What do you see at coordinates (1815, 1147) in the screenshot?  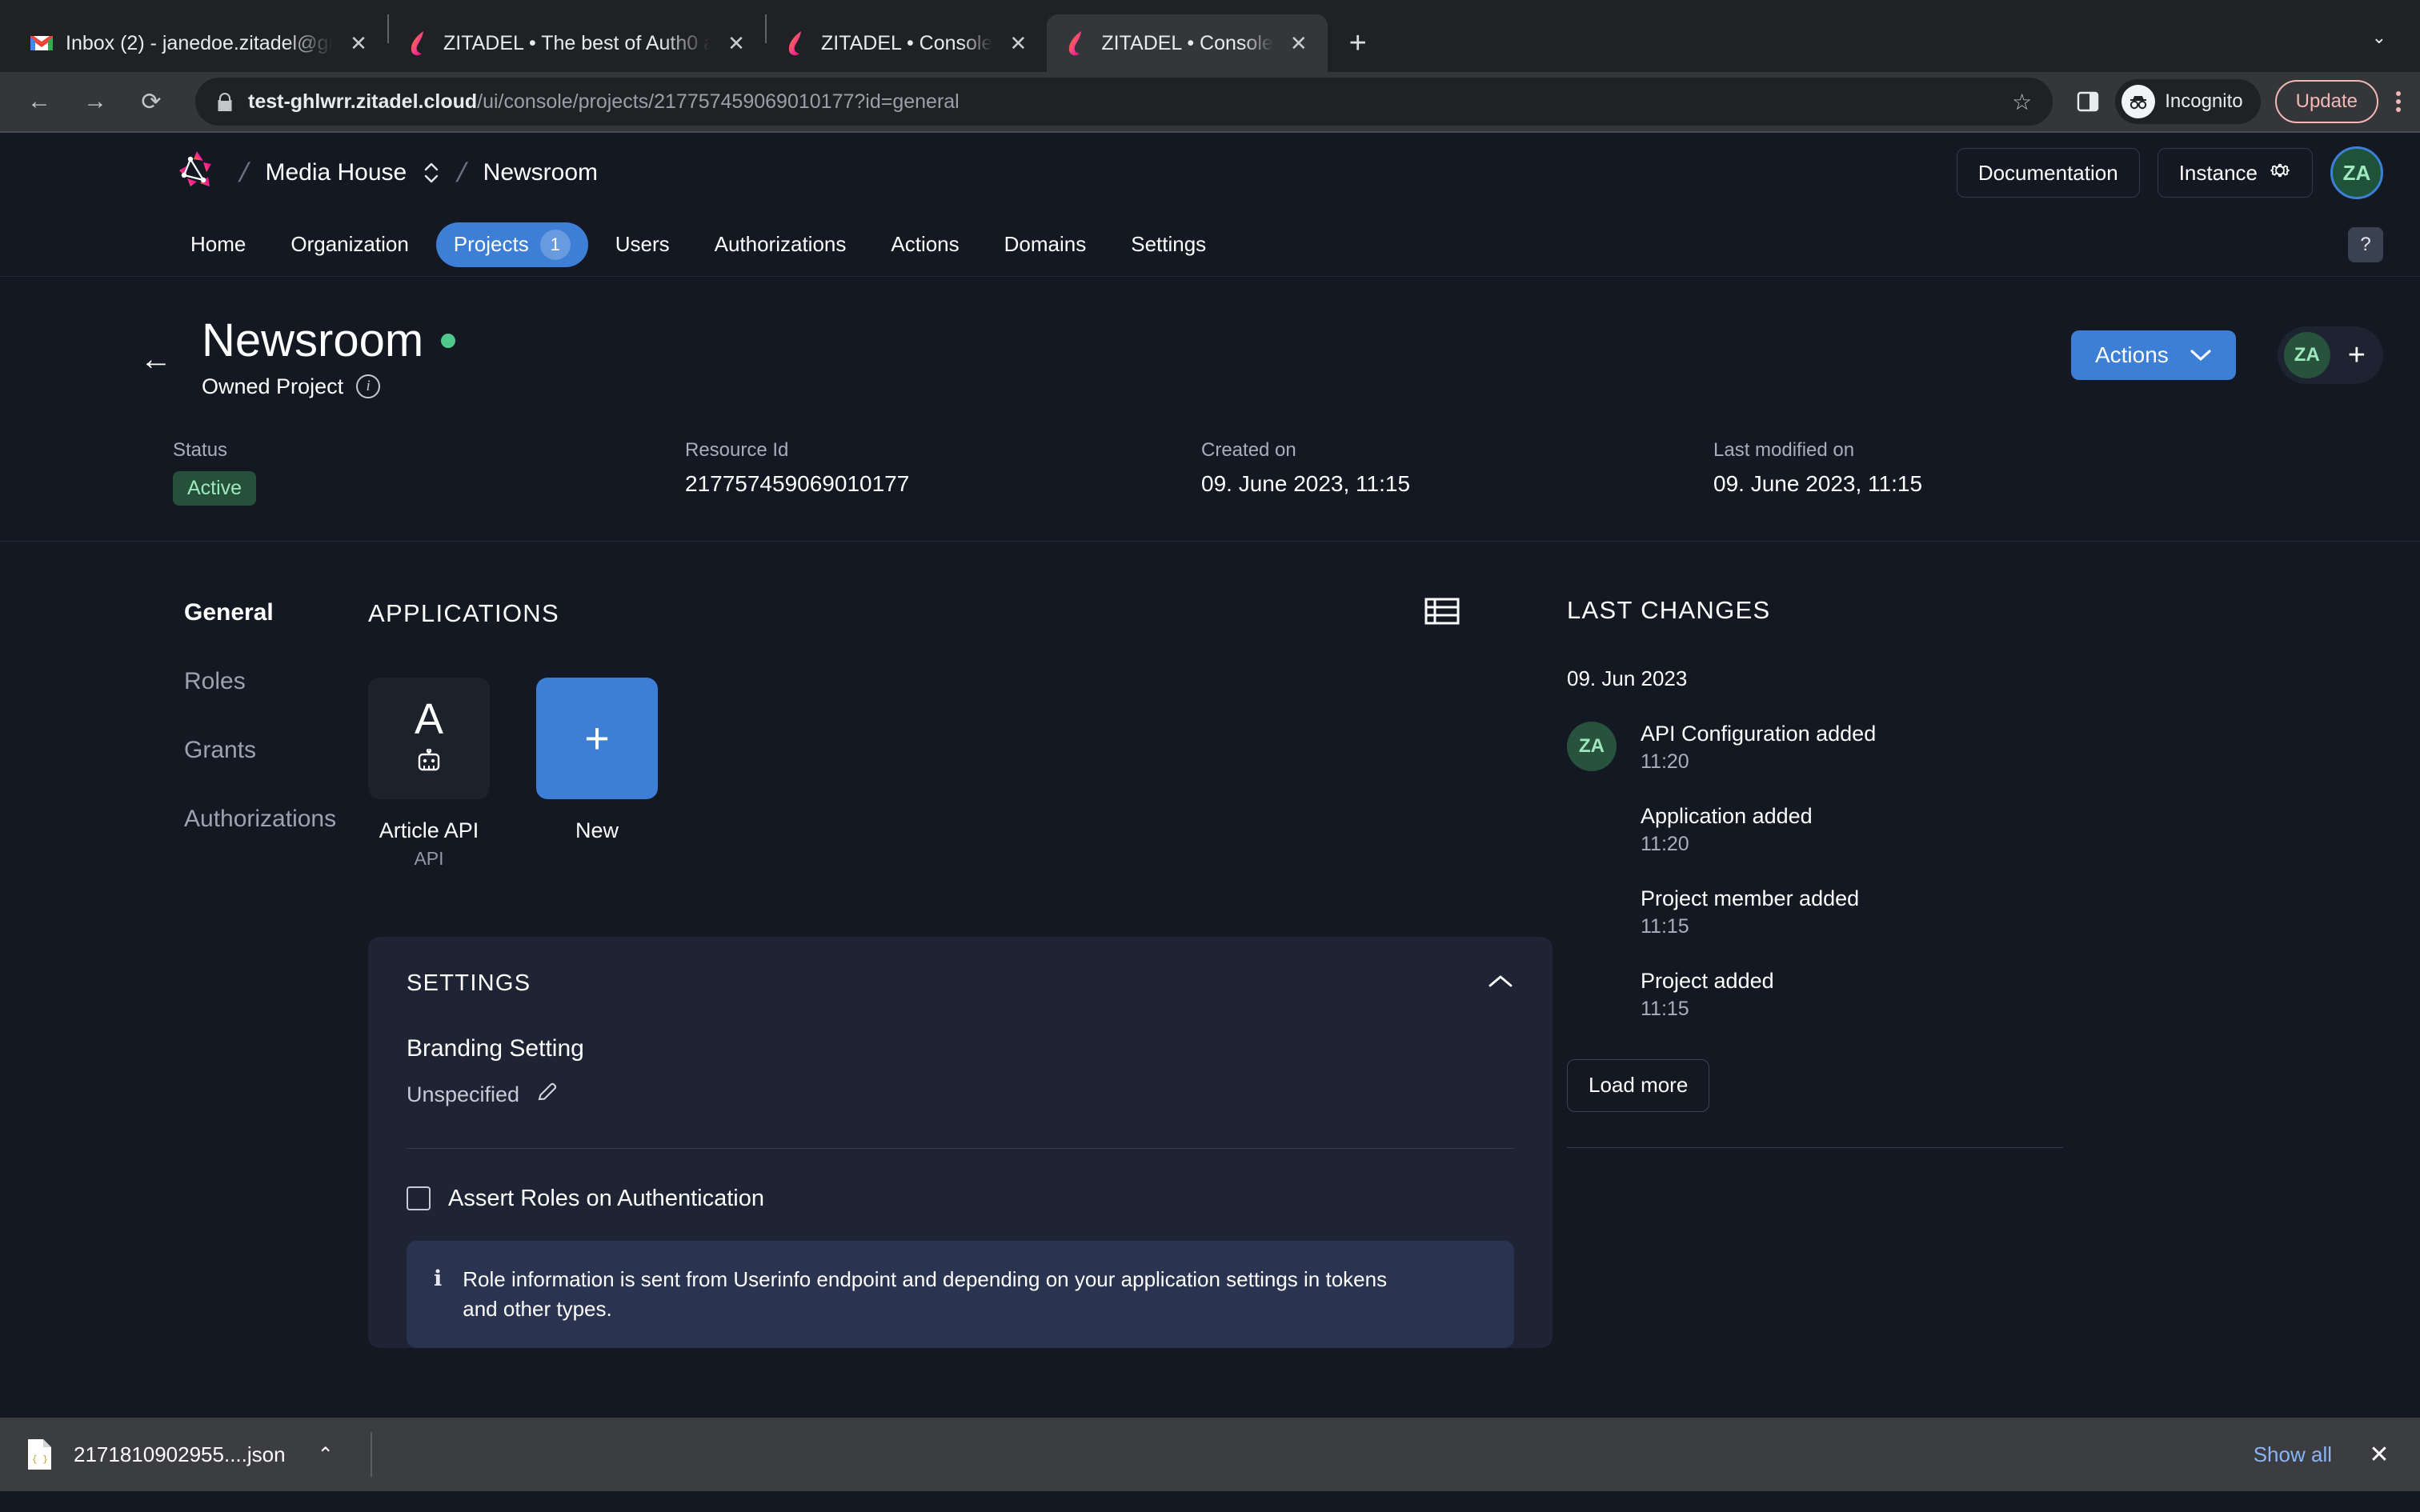 I see `panel-divider` at bounding box center [1815, 1147].